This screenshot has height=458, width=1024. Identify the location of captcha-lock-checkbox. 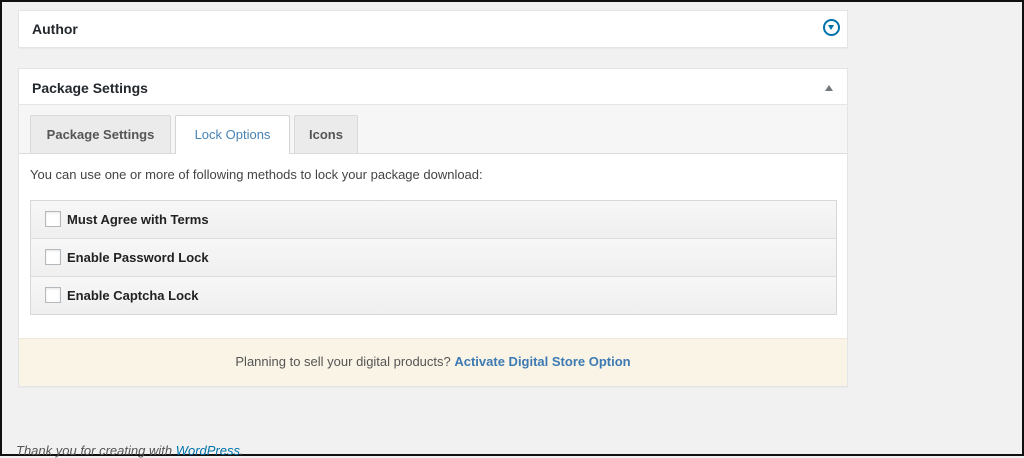
(53, 295).